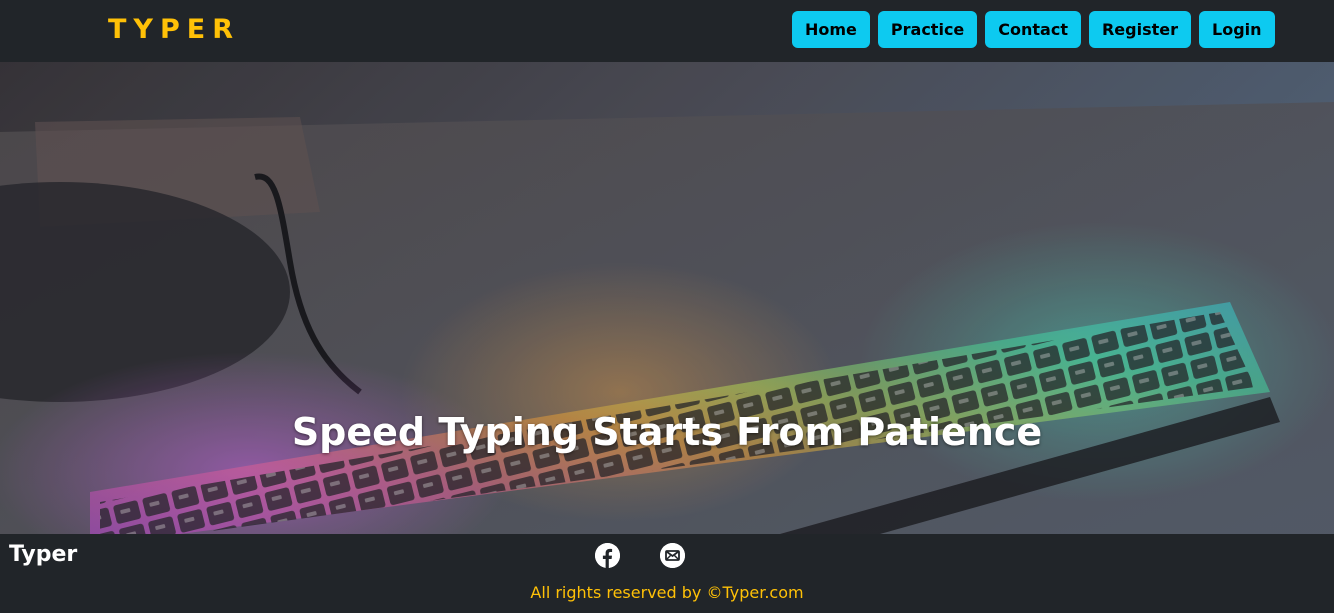 The image size is (1334, 613). What do you see at coordinates (672, 555) in the screenshot?
I see `mail-icon` at bounding box center [672, 555].